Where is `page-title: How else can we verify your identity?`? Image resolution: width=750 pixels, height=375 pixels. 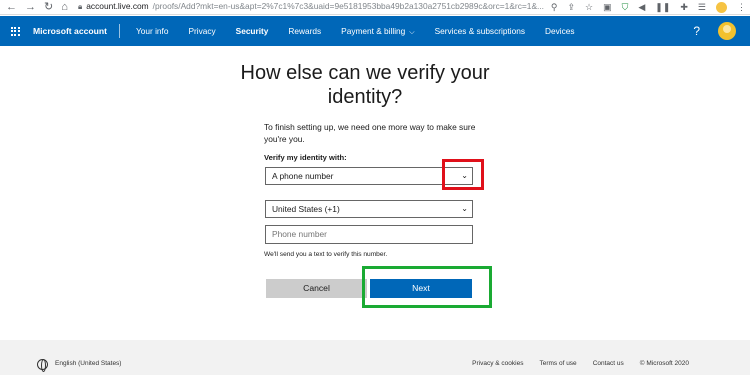
page-title: How else can we verify your identity? is located at coordinates (365, 85).